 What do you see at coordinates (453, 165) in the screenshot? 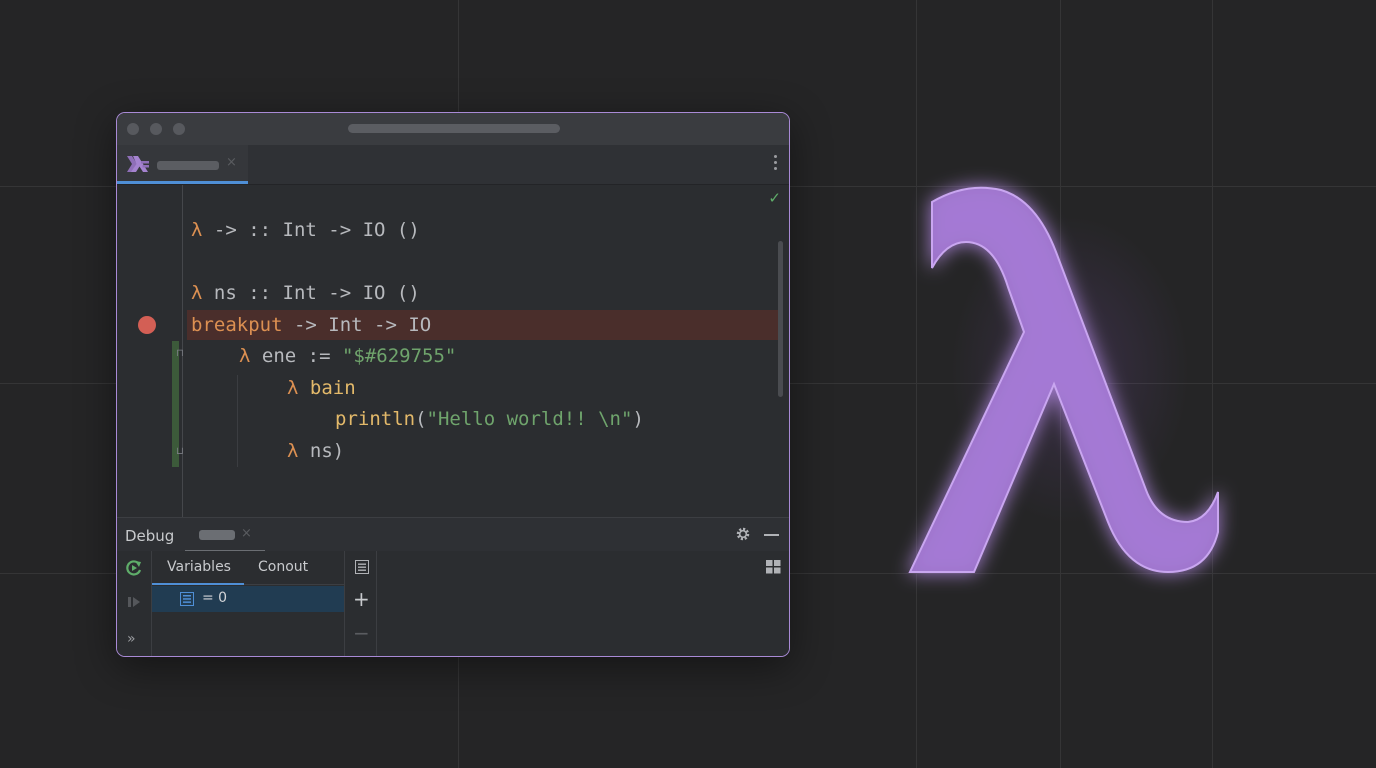
I see `editor-tab-bar: ×` at bounding box center [453, 165].